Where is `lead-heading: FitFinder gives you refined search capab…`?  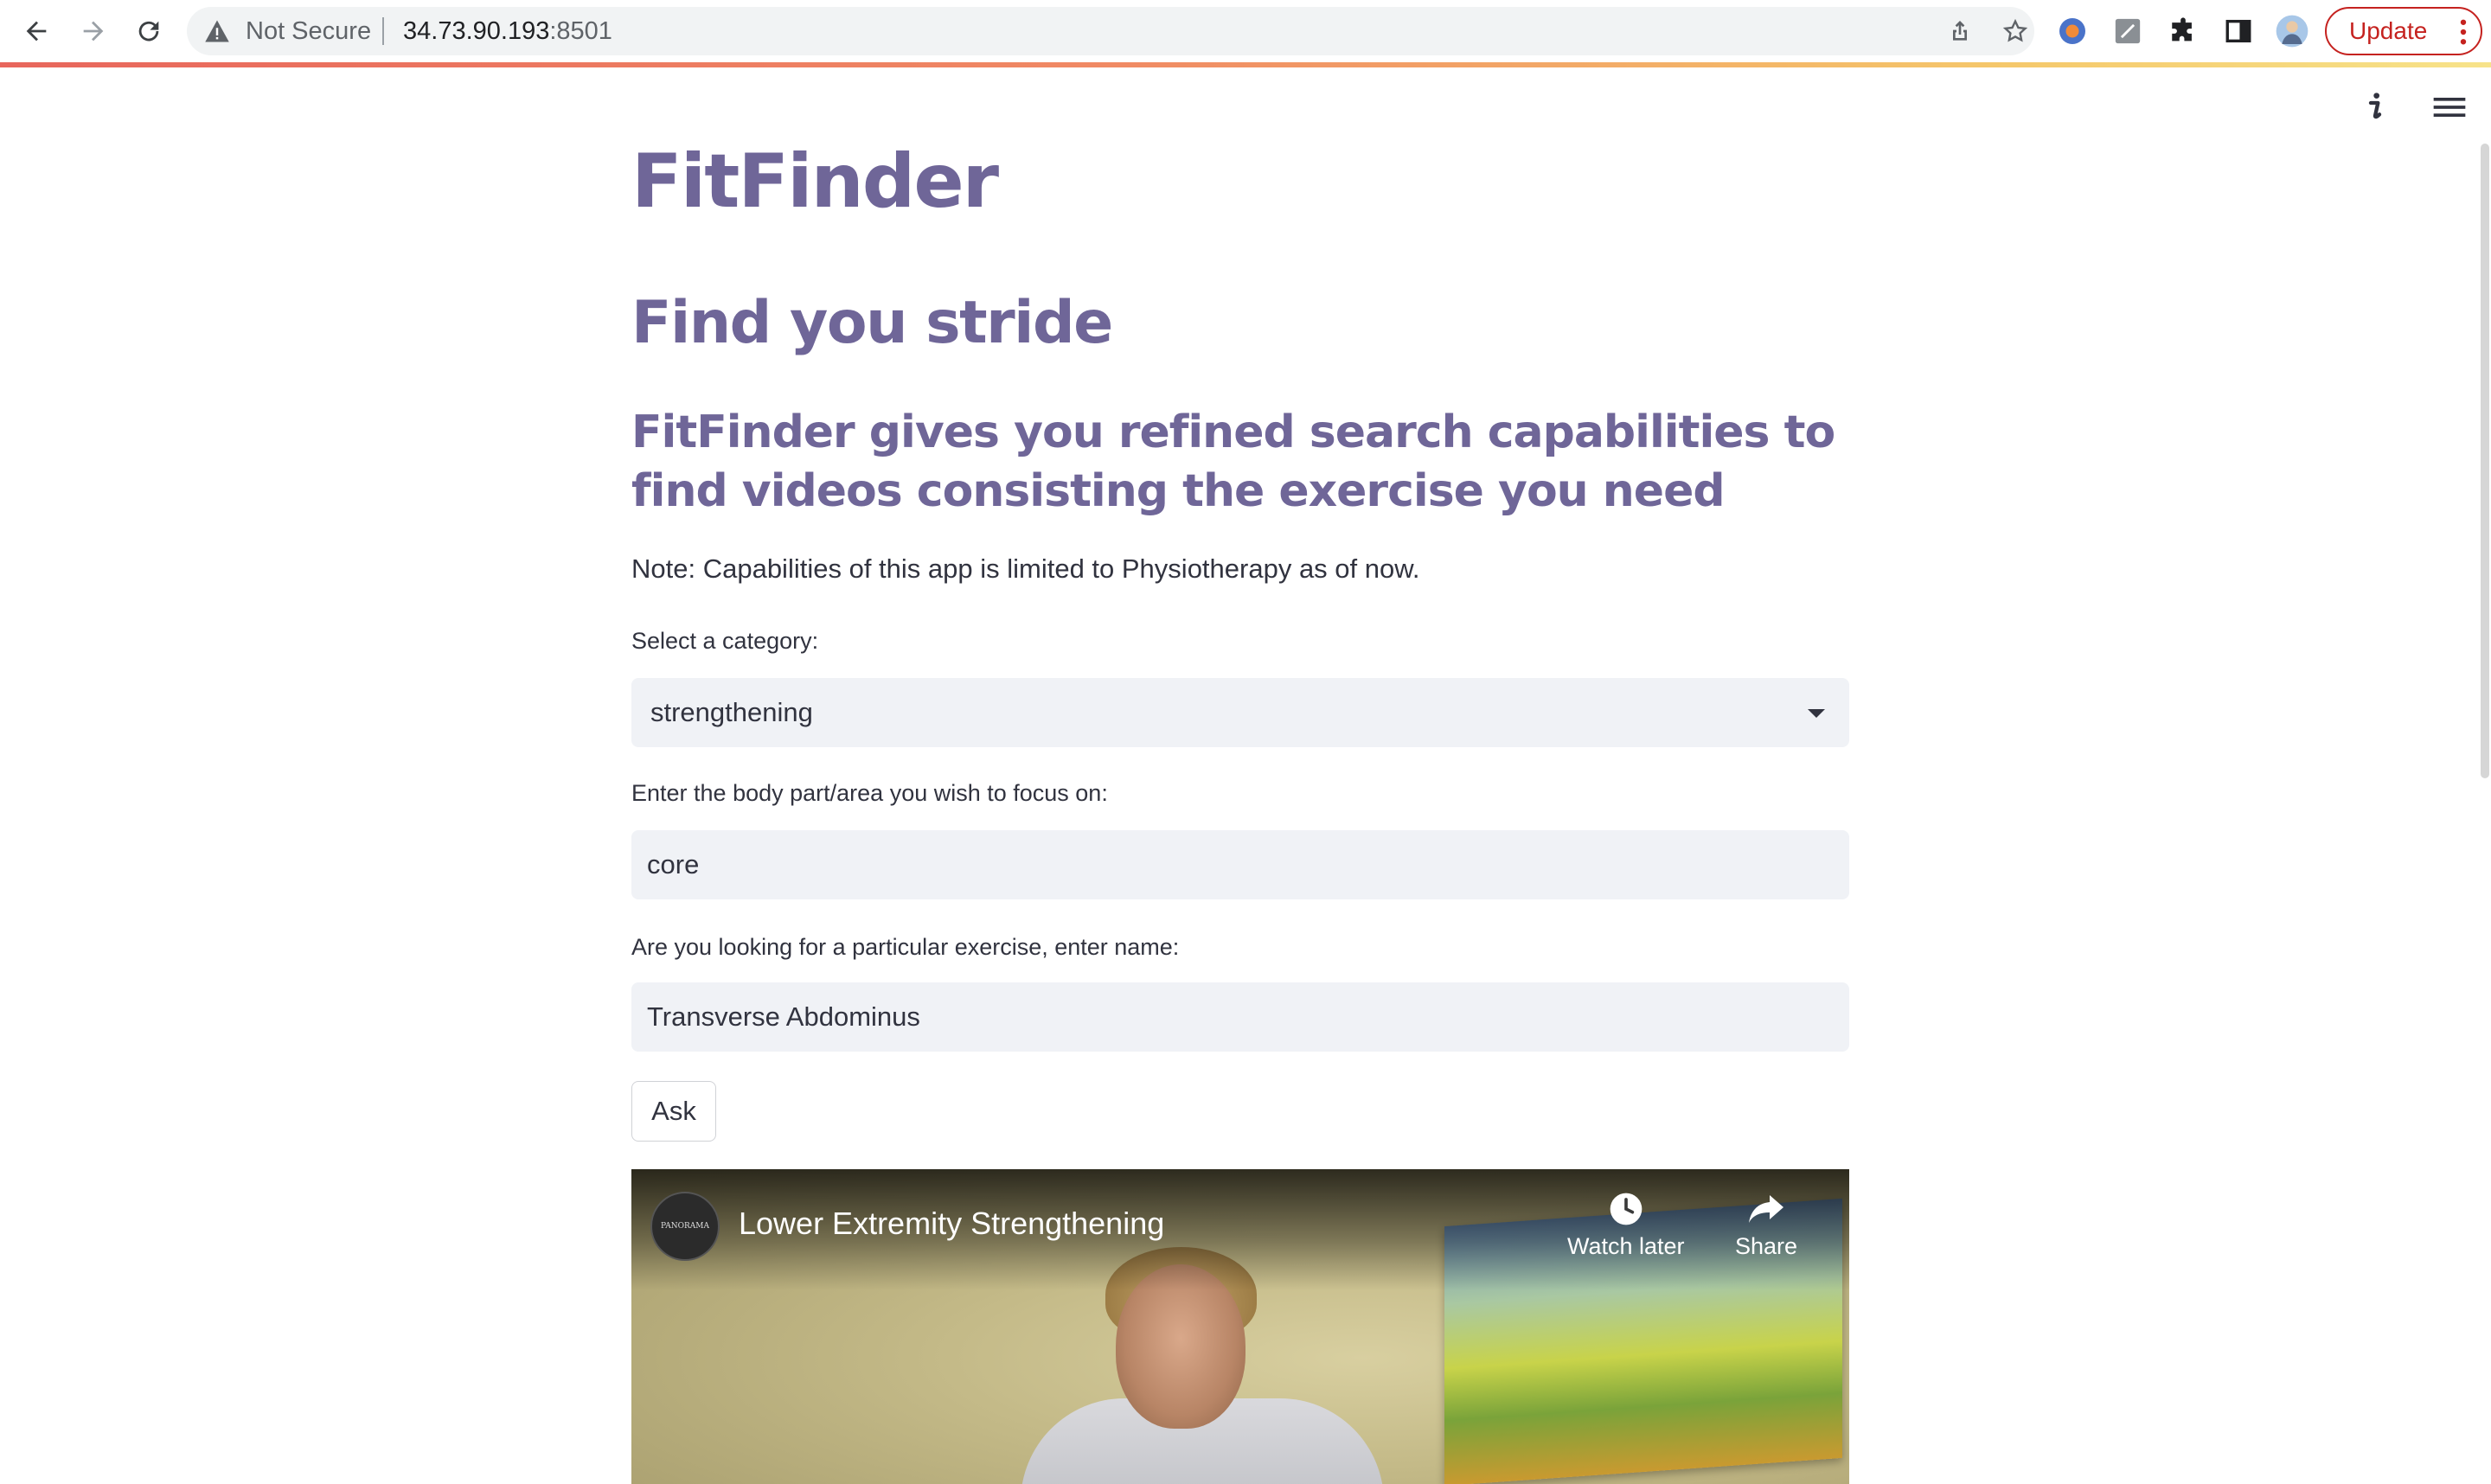
lead-heading: FitFinder gives you refined search capab… is located at coordinates (1233, 461).